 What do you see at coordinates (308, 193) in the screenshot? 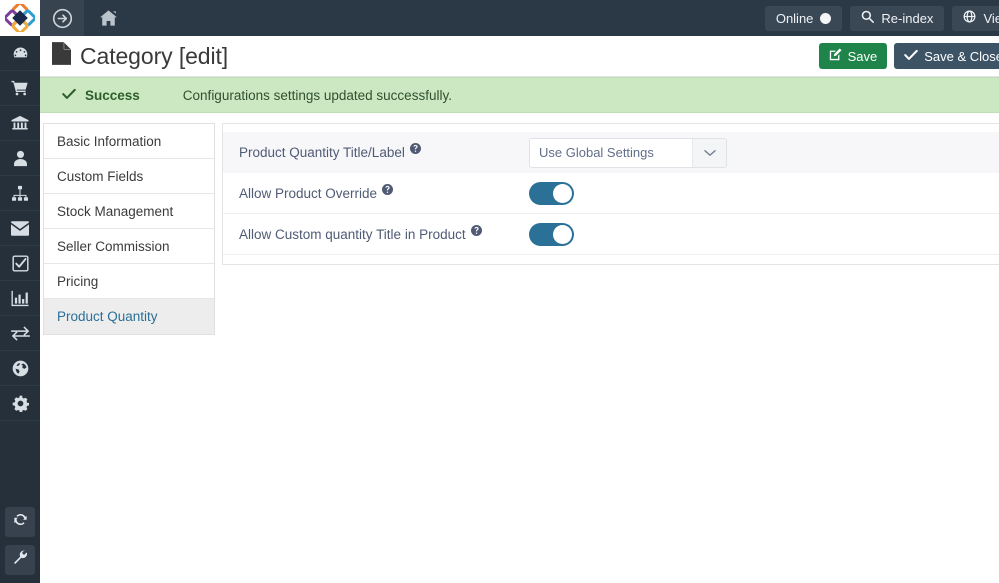
I see `form-label-text: Allow Product Override` at bounding box center [308, 193].